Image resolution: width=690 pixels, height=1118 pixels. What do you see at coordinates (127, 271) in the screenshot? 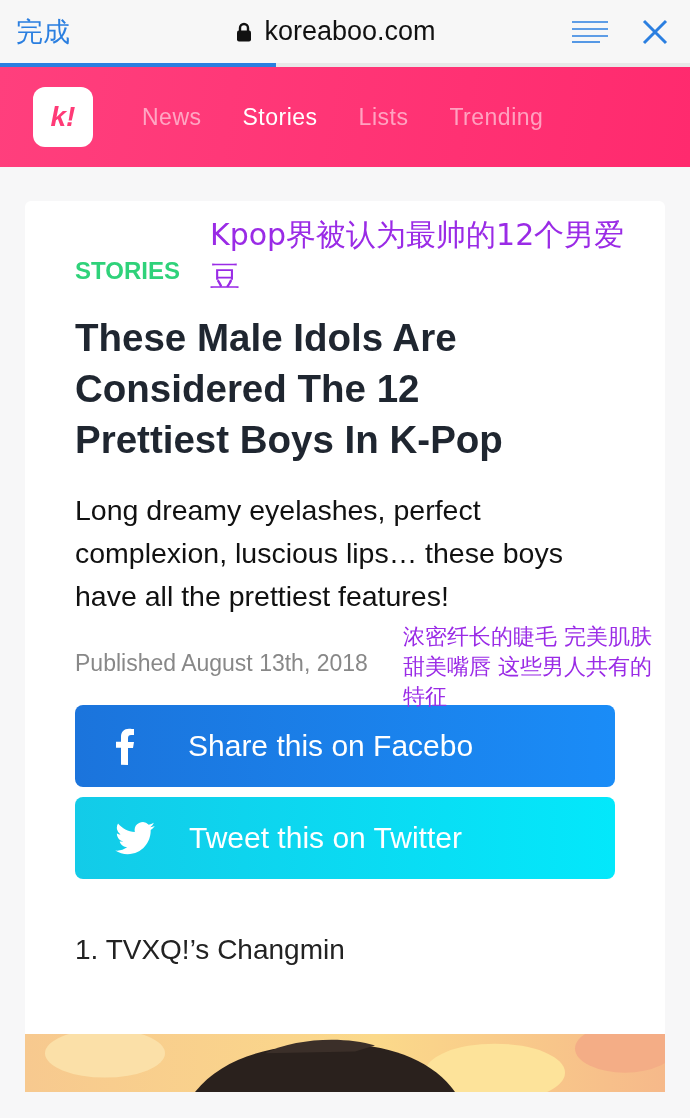
I see `category-label: STORIES` at bounding box center [127, 271].